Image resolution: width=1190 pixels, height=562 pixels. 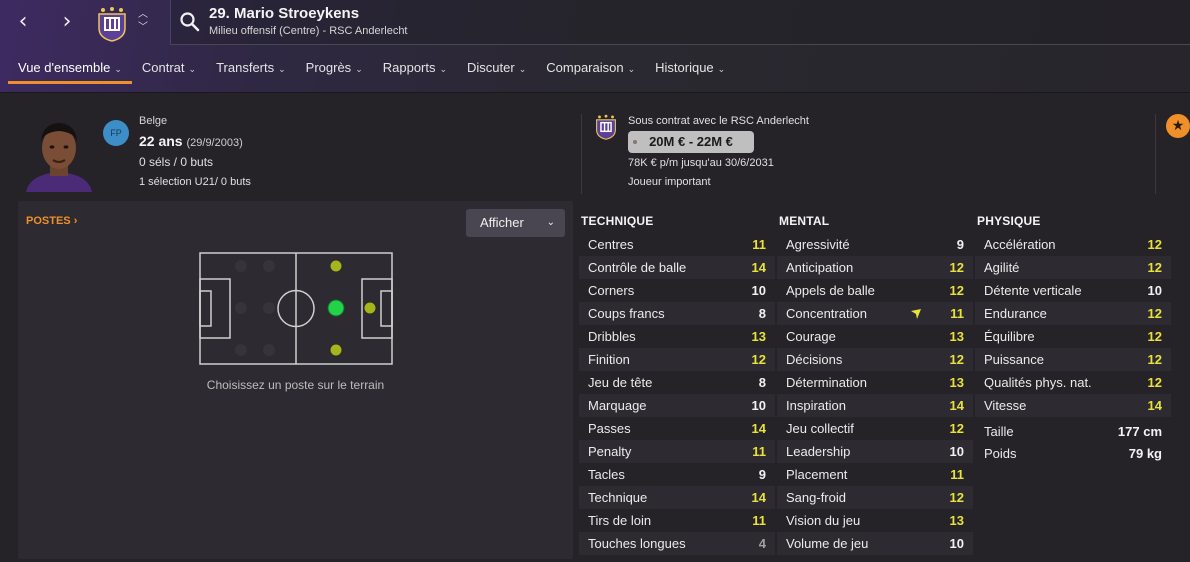 I want to click on transfer-value-tag: 20M € - 22M €, so click(x=691, y=142).